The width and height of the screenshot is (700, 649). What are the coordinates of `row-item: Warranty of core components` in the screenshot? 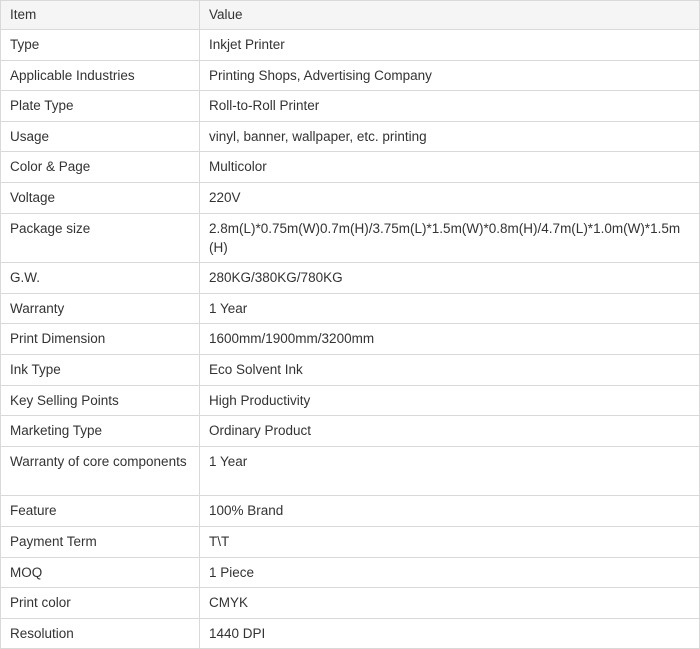 It's located at (100, 471).